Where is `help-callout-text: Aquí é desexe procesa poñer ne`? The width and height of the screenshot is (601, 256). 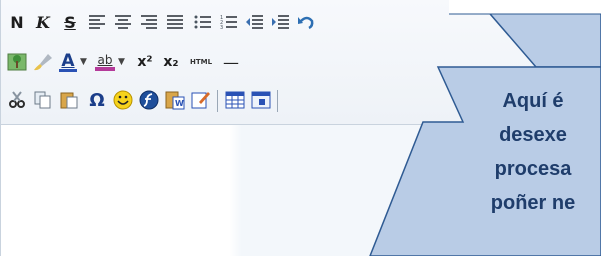
help-callout-text: Aquí é desexe procesa poñer ne is located at coordinates (533, 152).